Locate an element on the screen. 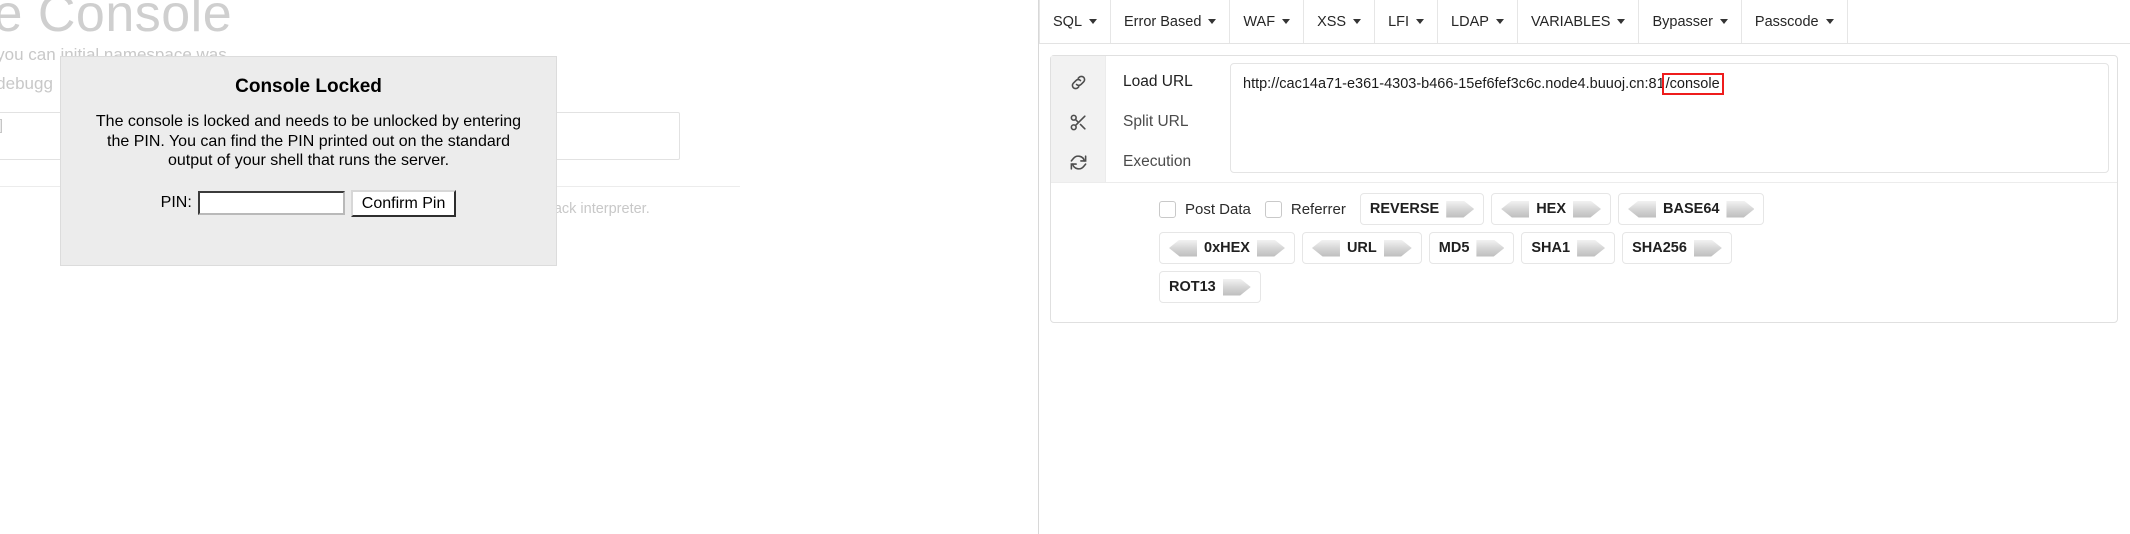 The height and width of the screenshot is (534, 2130). console-prompt: dy] is located at coordinates (2, 126).